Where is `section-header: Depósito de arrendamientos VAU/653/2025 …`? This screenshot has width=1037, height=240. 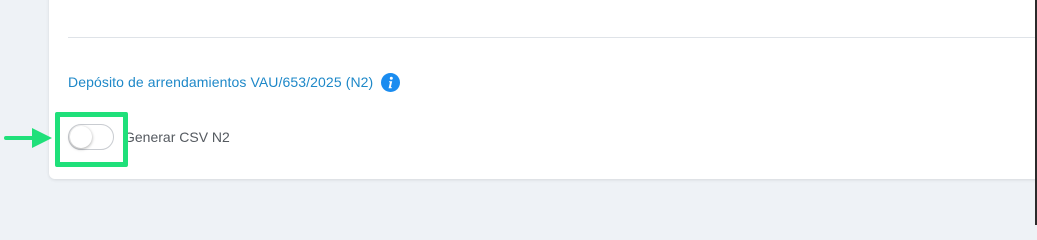
section-header: Depósito de arrendamientos VAU/653/2025 … is located at coordinates (234, 82).